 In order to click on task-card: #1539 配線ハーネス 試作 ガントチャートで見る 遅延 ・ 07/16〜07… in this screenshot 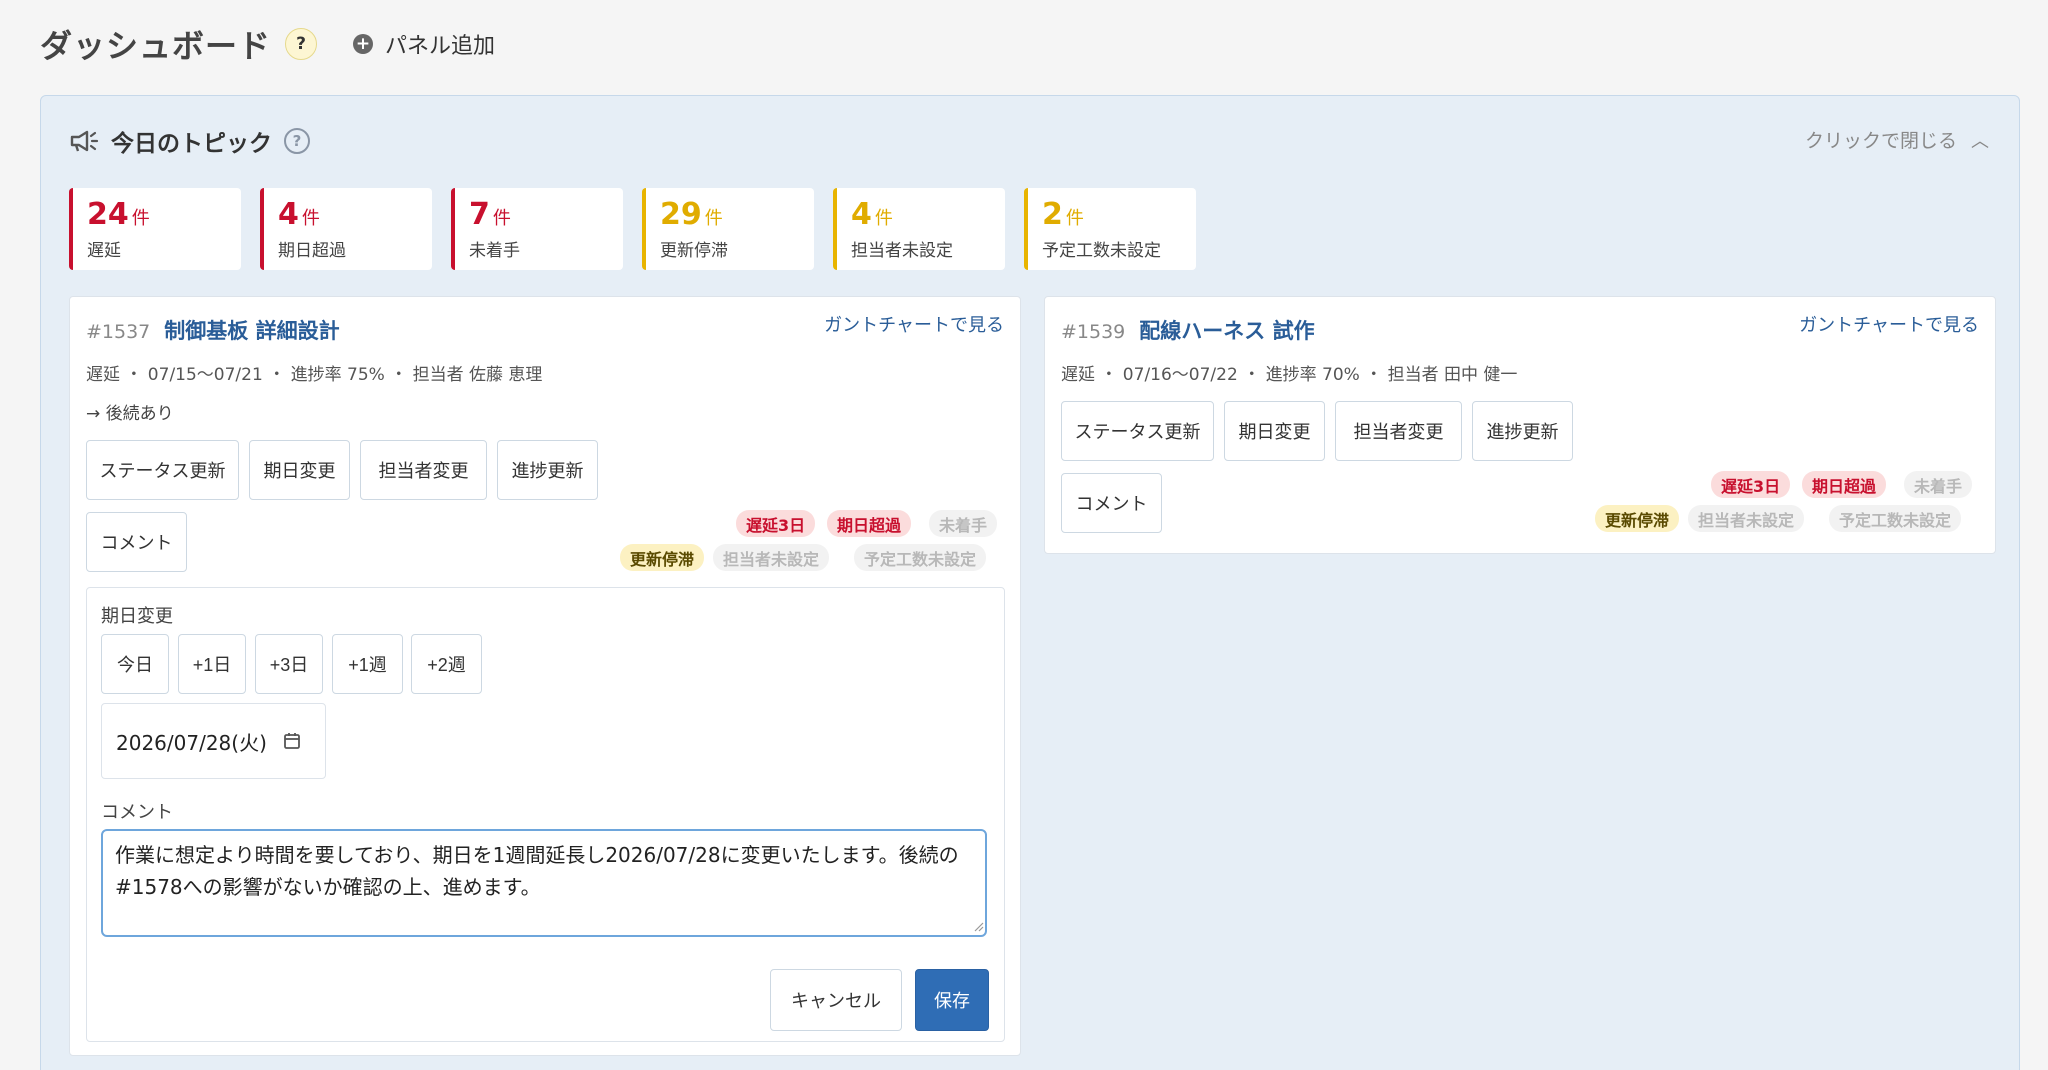, I will do `click(1520, 425)`.